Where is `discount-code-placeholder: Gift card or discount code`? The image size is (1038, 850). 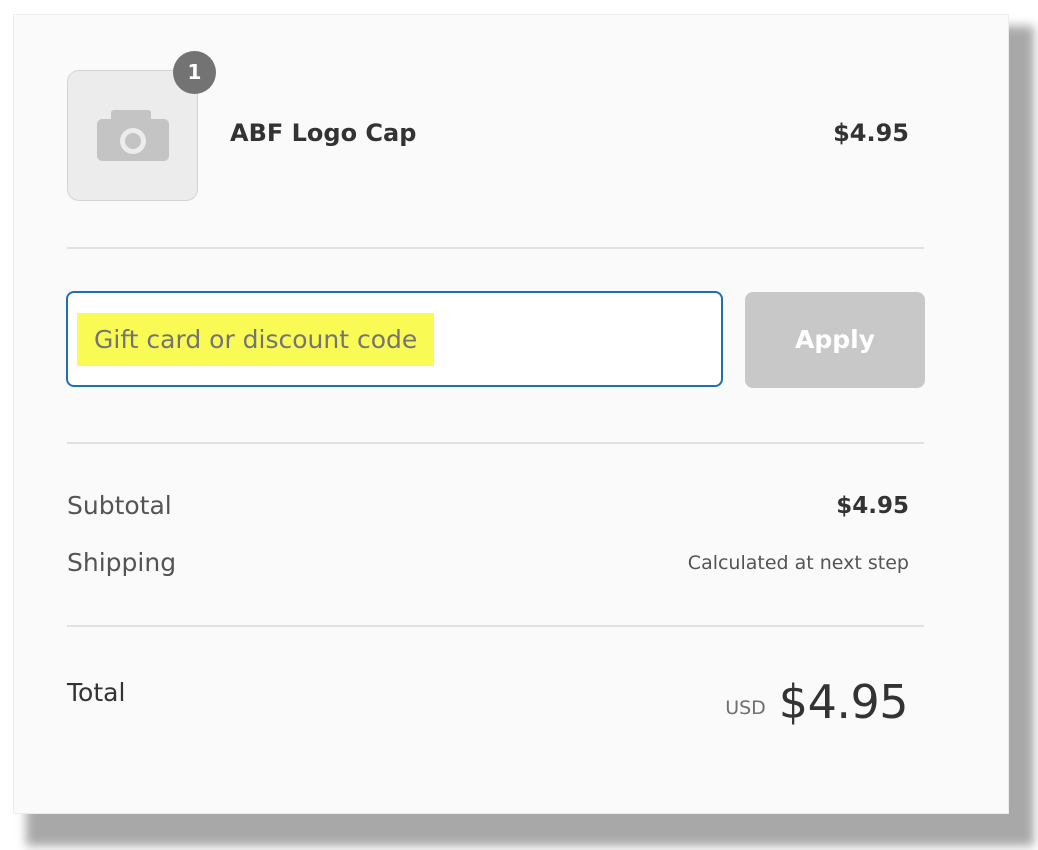 discount-code-placeholder: Gift card or discount code is located at coordinates (256, 339).